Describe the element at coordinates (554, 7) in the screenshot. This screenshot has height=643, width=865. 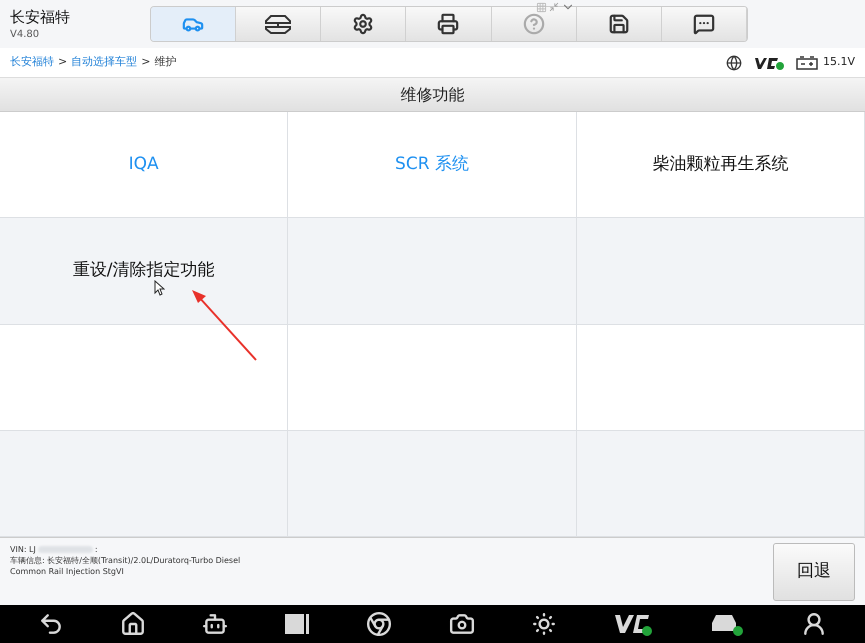
I see `fullscreen-icon` at that location.